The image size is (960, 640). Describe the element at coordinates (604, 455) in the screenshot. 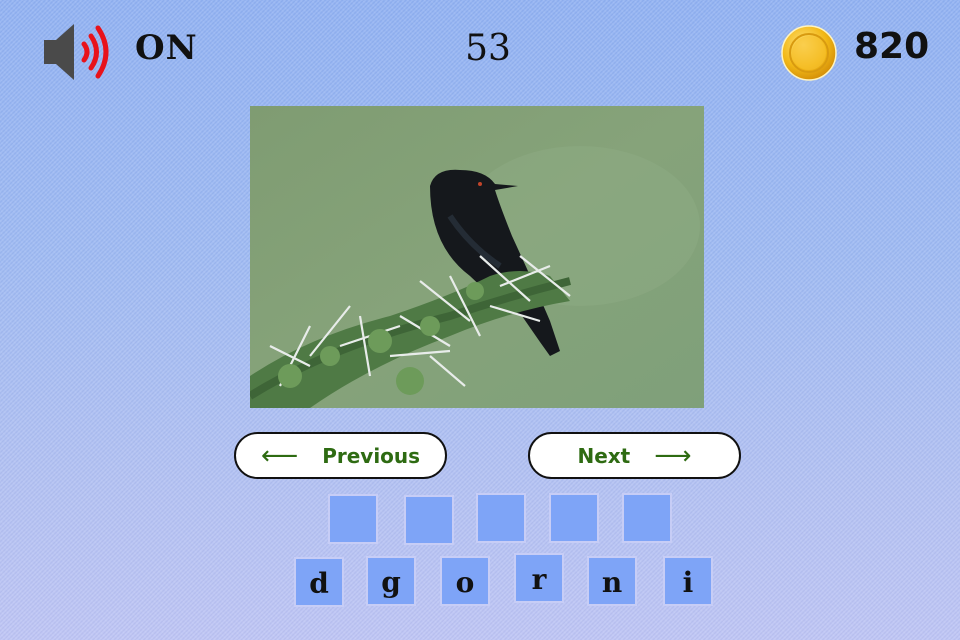

I see `next-button-label: Next` at that location.